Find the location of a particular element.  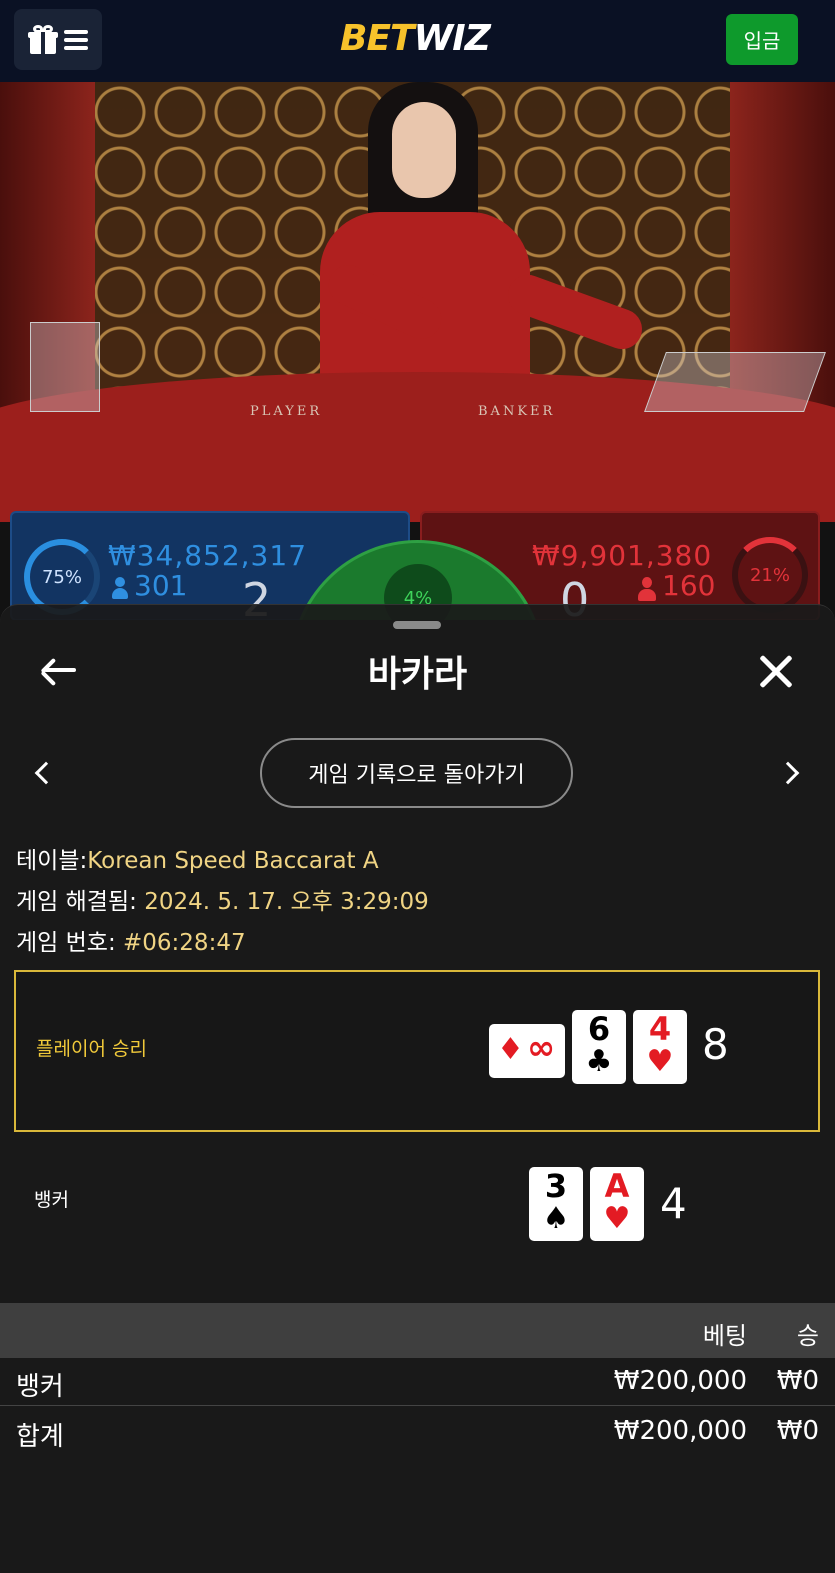

back-to-history-button: 게임 기록으로 돌아가기 is located at coordinates (416, 773).